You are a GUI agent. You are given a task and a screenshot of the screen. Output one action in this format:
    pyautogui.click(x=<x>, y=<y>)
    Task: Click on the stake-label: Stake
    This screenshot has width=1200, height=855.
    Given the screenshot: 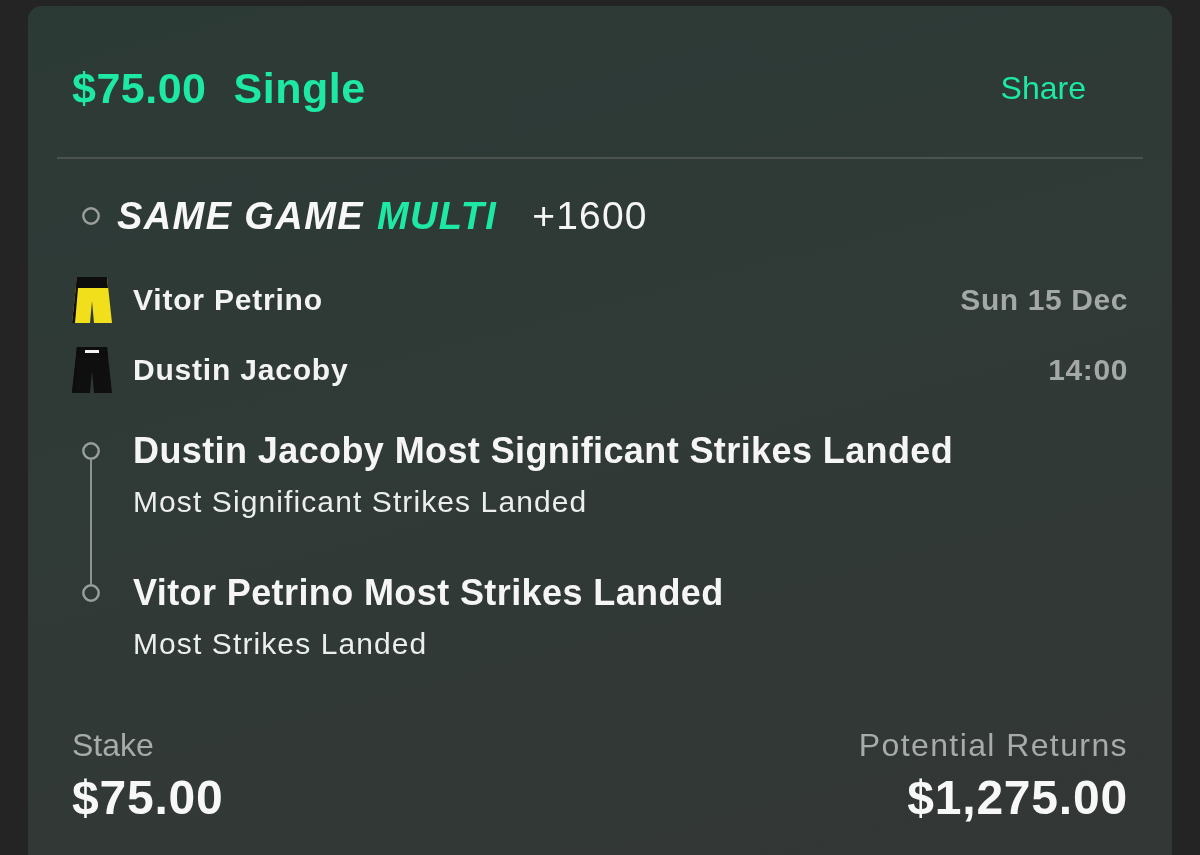 What is the action you would take?
    pyautogui.click(x=113, y=745)
    